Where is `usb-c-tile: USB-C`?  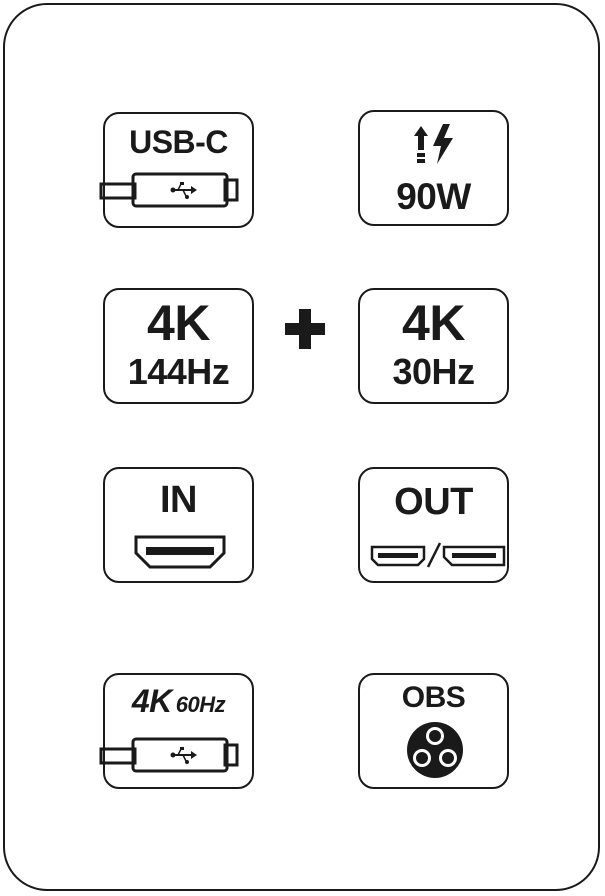 usb-c-tile: USB-C is located at coordinates (176, 170).